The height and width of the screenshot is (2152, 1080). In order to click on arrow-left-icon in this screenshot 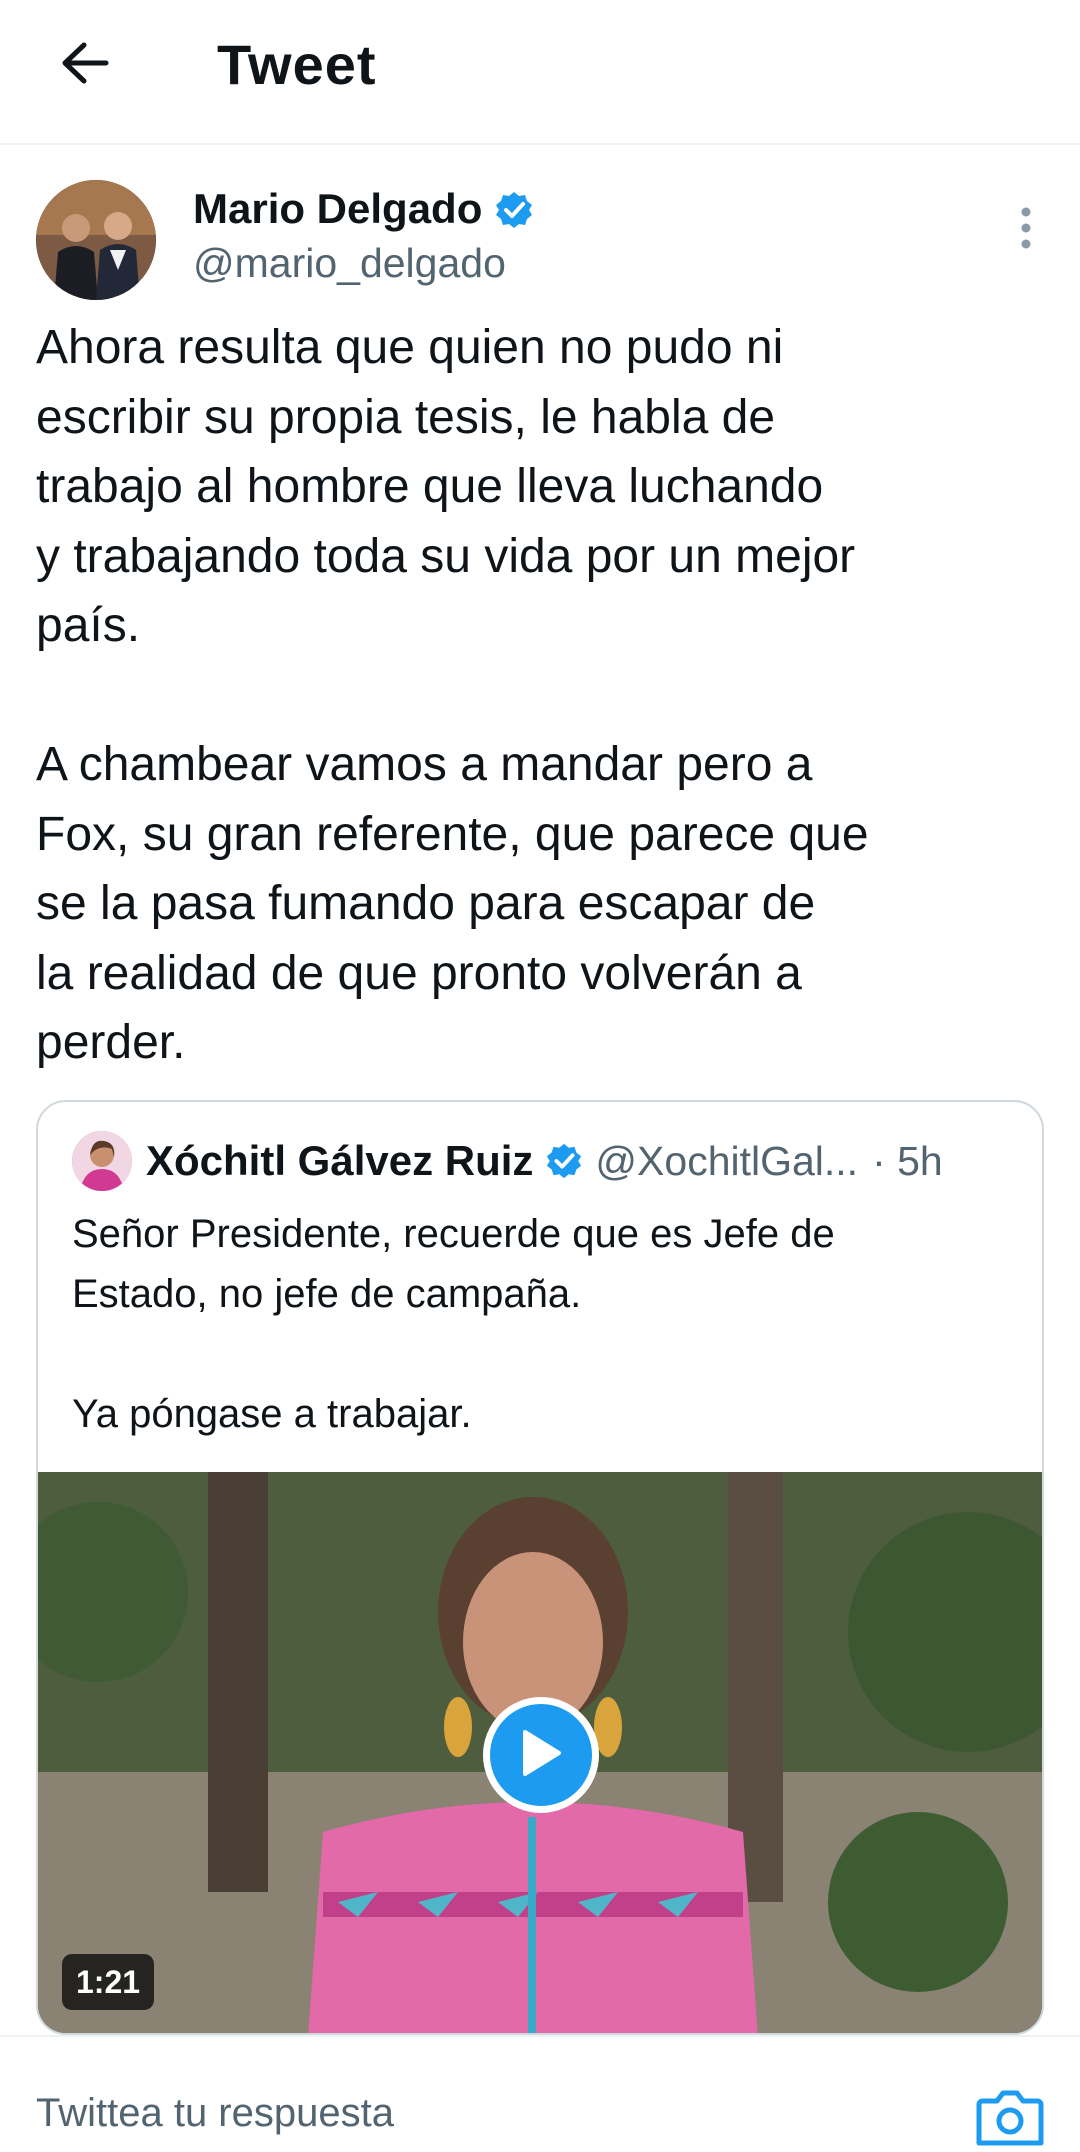, I will do `click(85, 65)`.